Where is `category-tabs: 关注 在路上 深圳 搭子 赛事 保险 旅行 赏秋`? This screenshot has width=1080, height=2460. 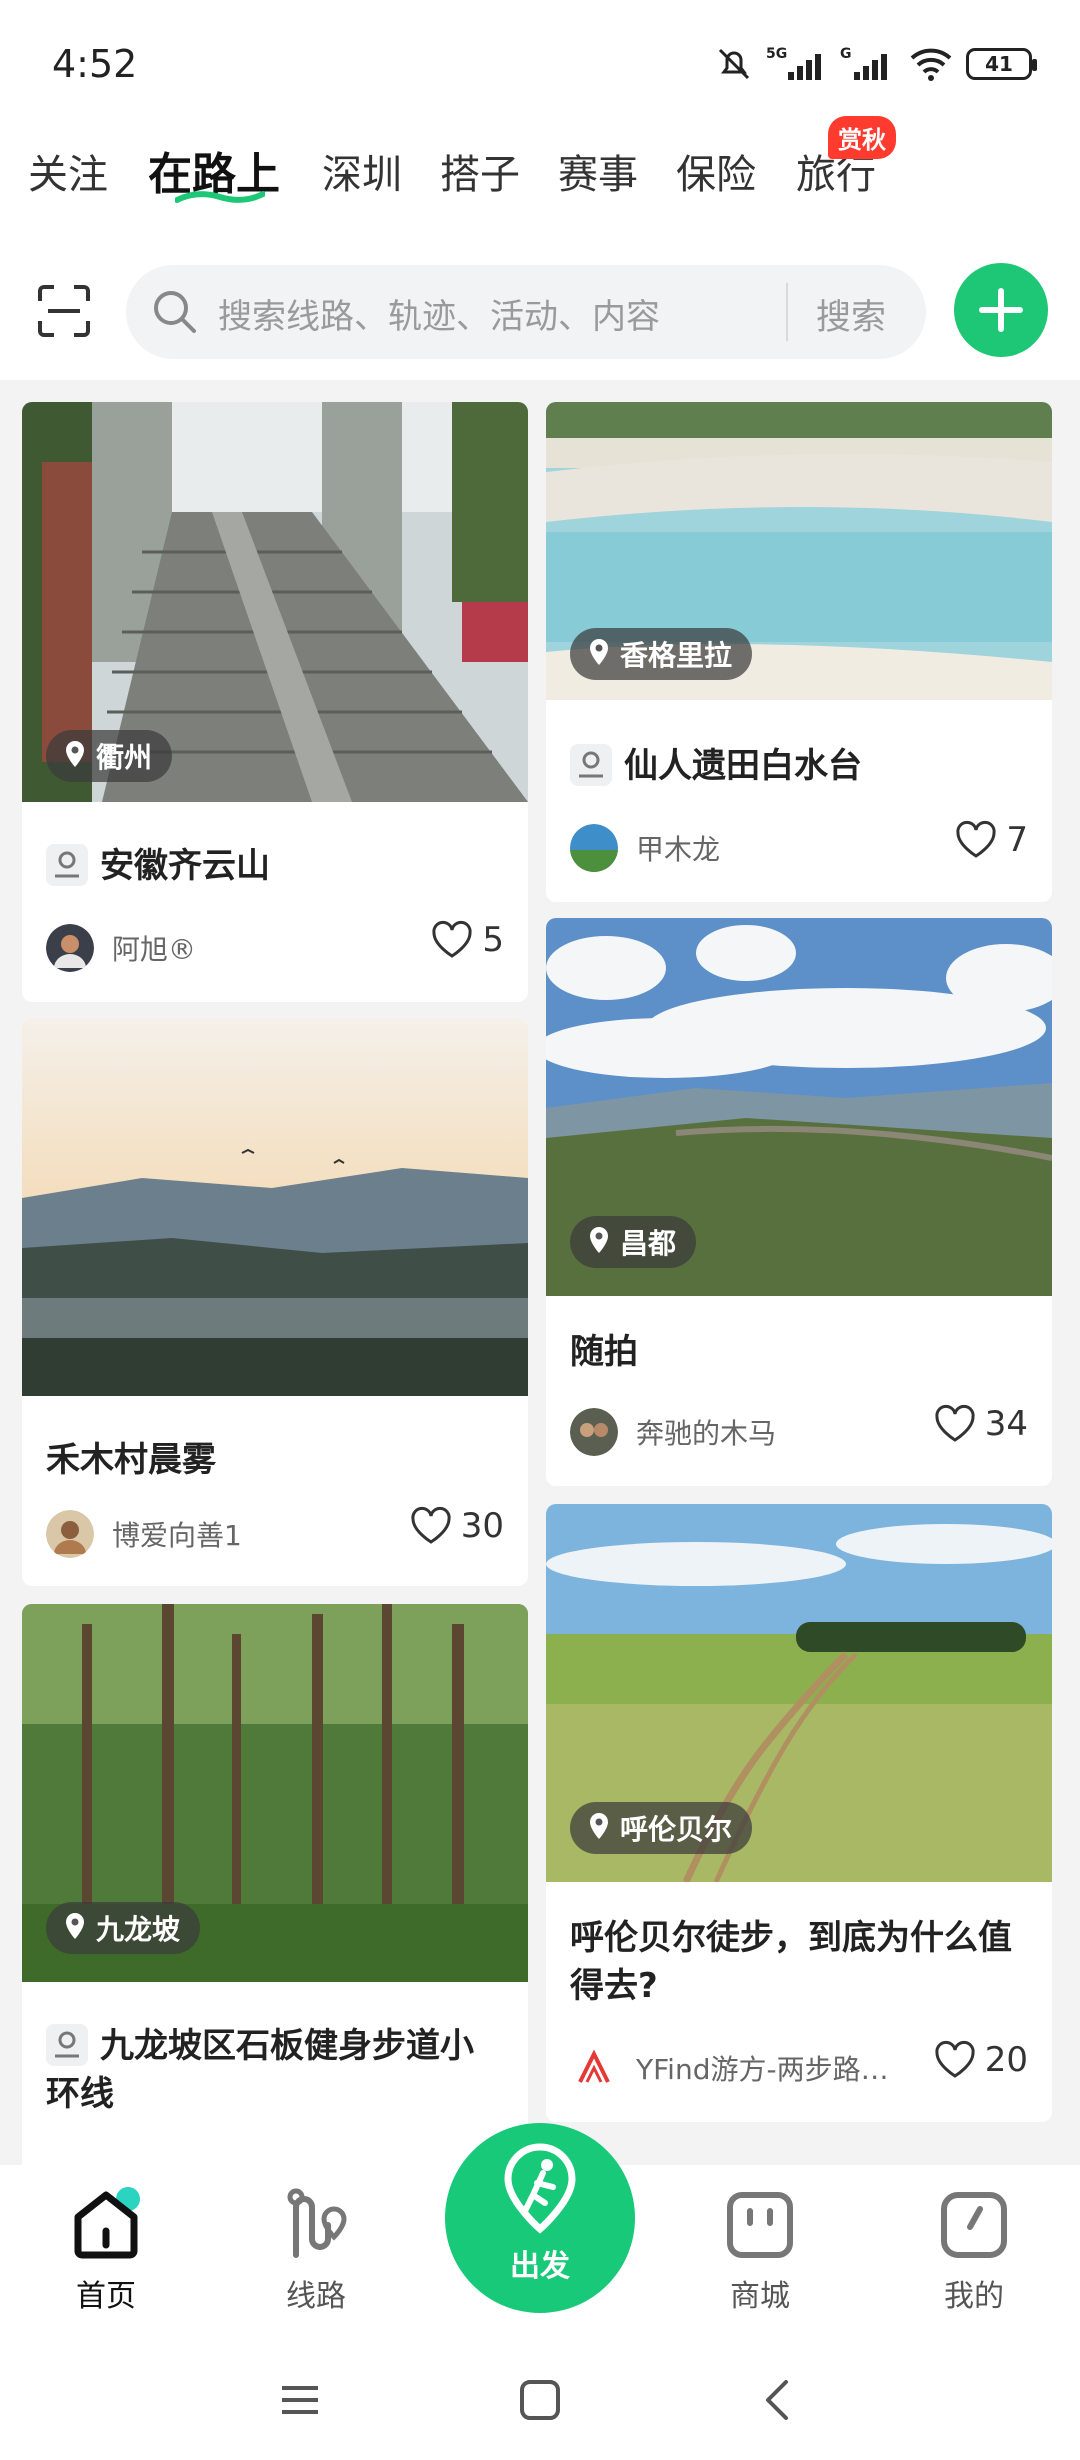 category-tabs: 关注 在路上 深圳 搭子 赛事 保险 旅行 赏秋 is located at coordinates (540, 180).